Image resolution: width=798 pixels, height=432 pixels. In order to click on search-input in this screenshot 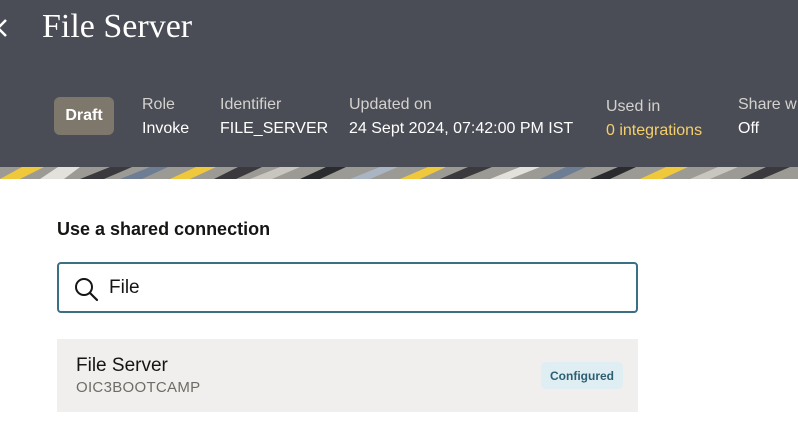, I will do `click(359, 288)`.